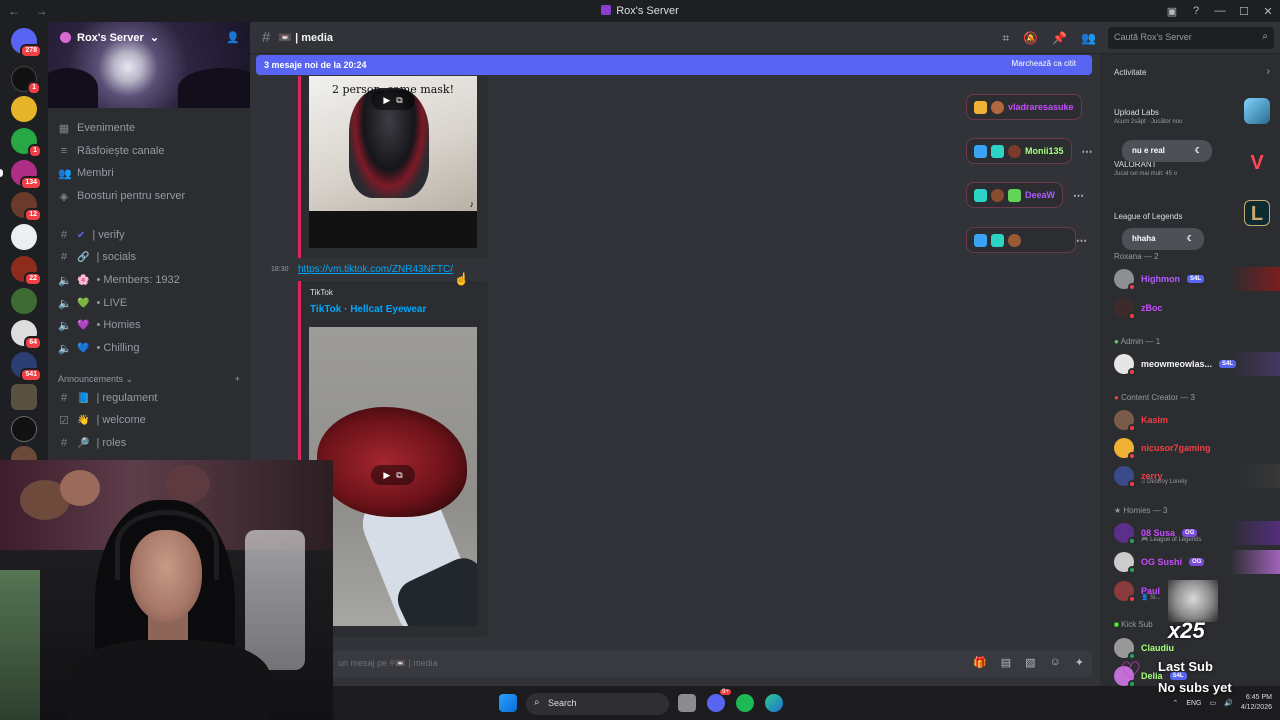  I want to click on member-item: 08 Susa OG 🎮 League of Legends, so click(1197, 533).